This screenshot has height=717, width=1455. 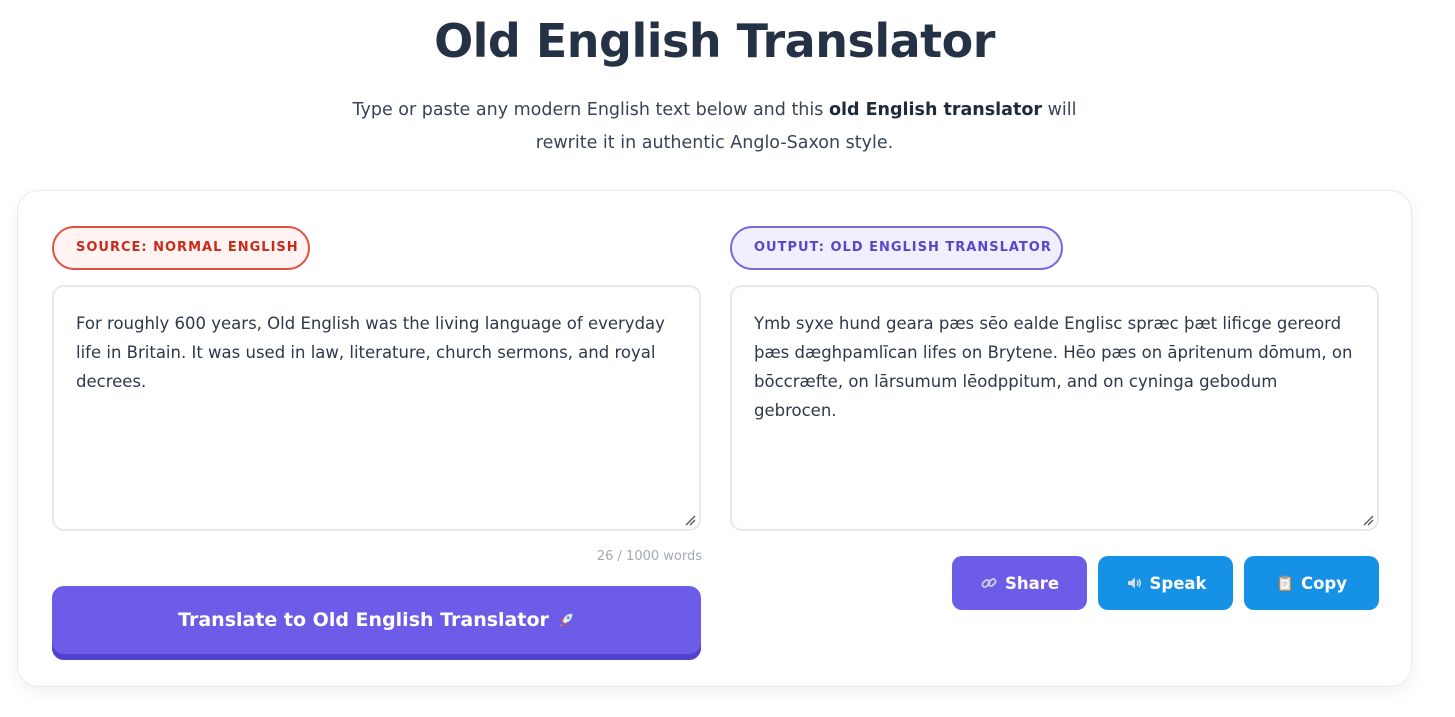 What do you see at coordinates (896, 248) in the screenshot?
I see `output-badge: OUTPUT: OLD ENGLISH TRANSLATOR` at bounding box center [896, 248].